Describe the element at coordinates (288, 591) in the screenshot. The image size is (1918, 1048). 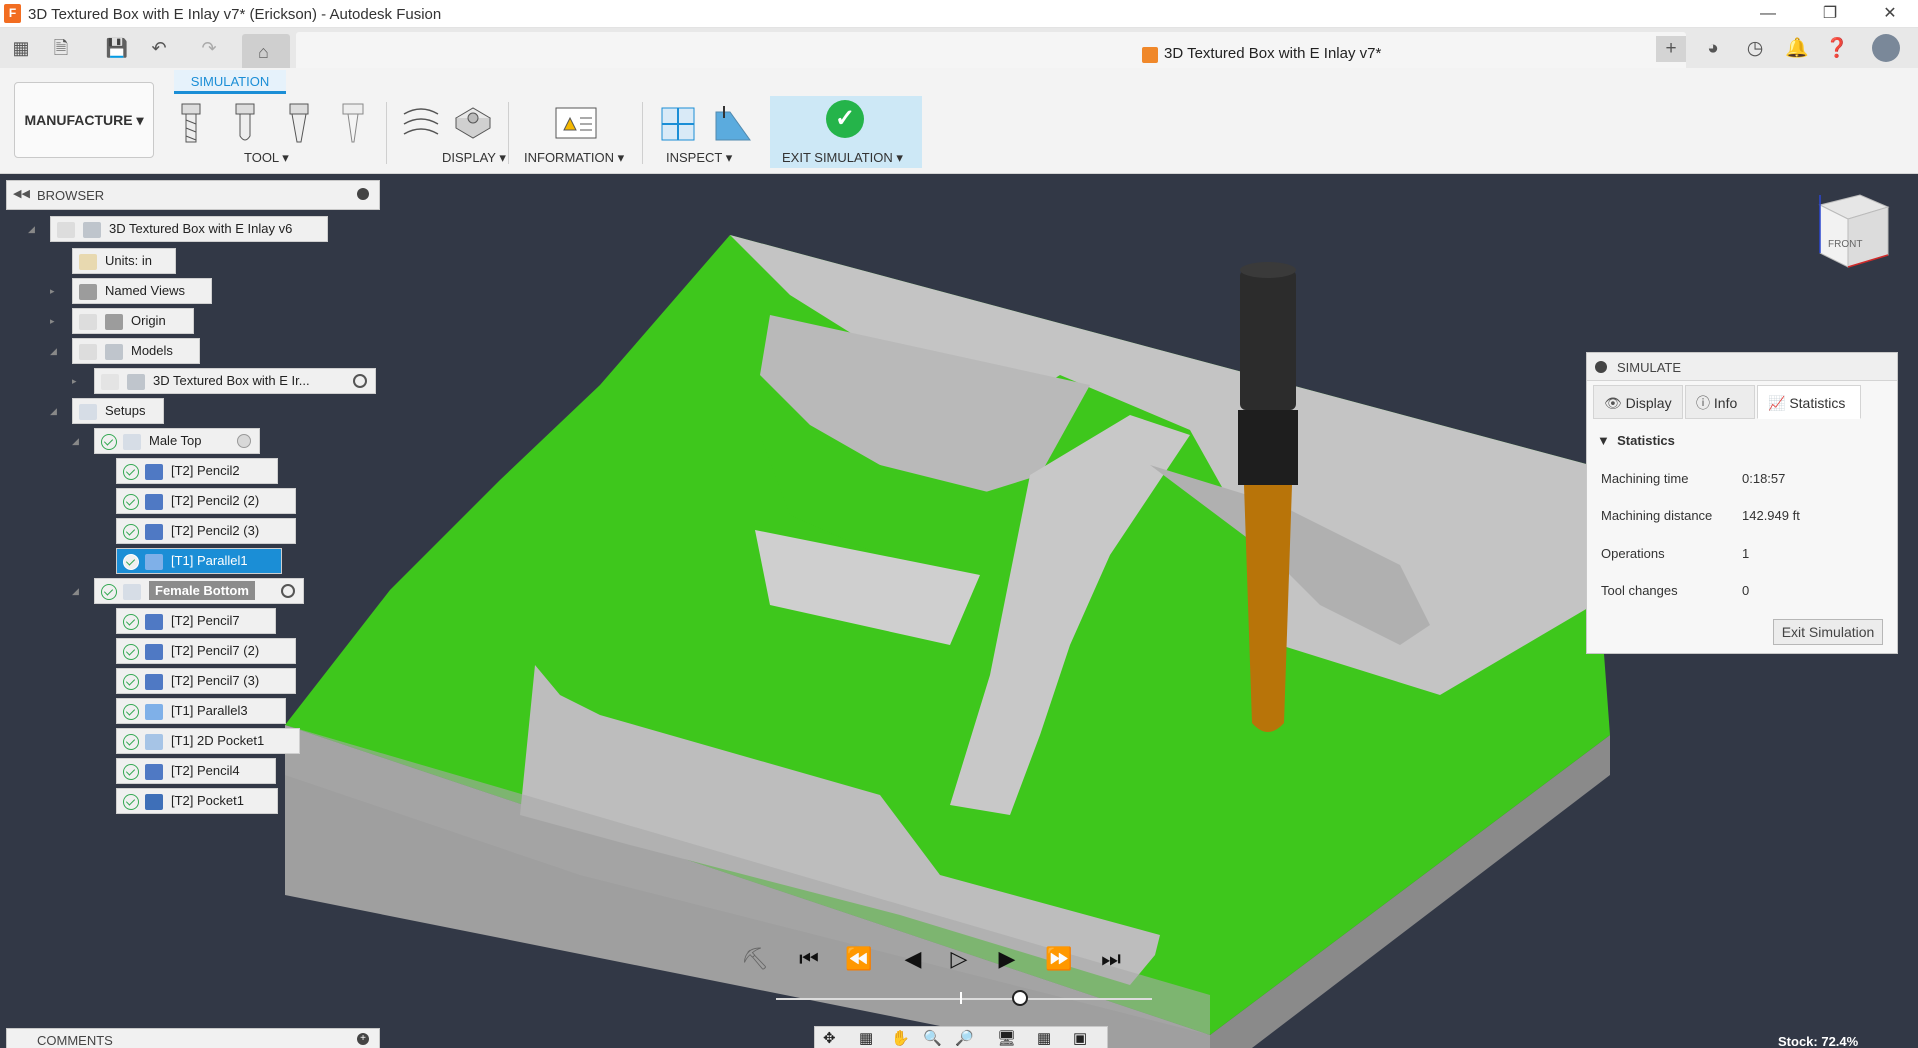
I see `radio-active-icon` at that location.